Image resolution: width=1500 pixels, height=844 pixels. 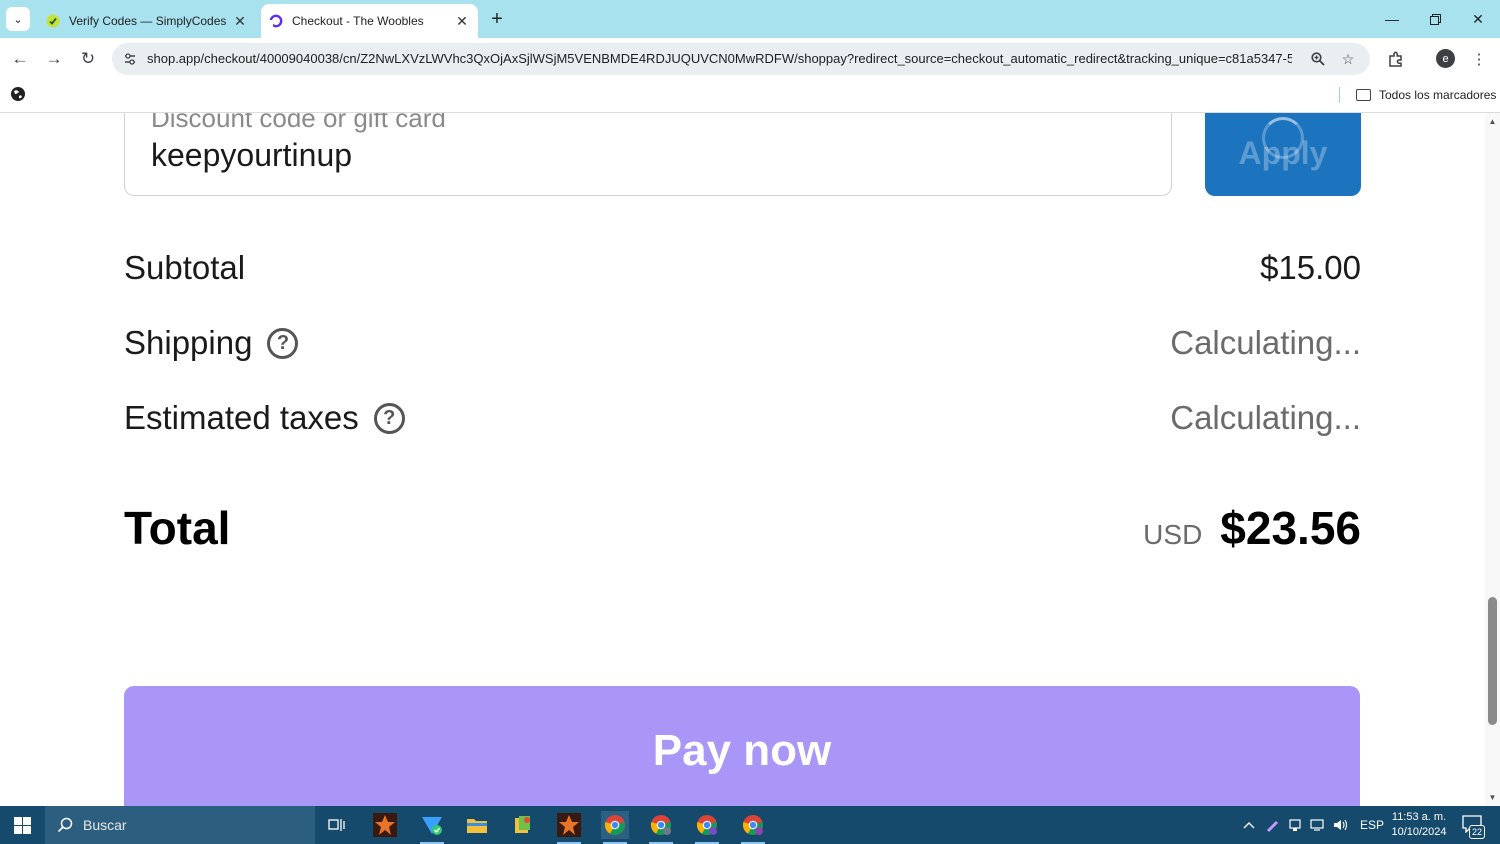 What do you see at coordinates (1272, 825) in the screenshot?
I see `pen-icon` at bounding box center [1272, 825].